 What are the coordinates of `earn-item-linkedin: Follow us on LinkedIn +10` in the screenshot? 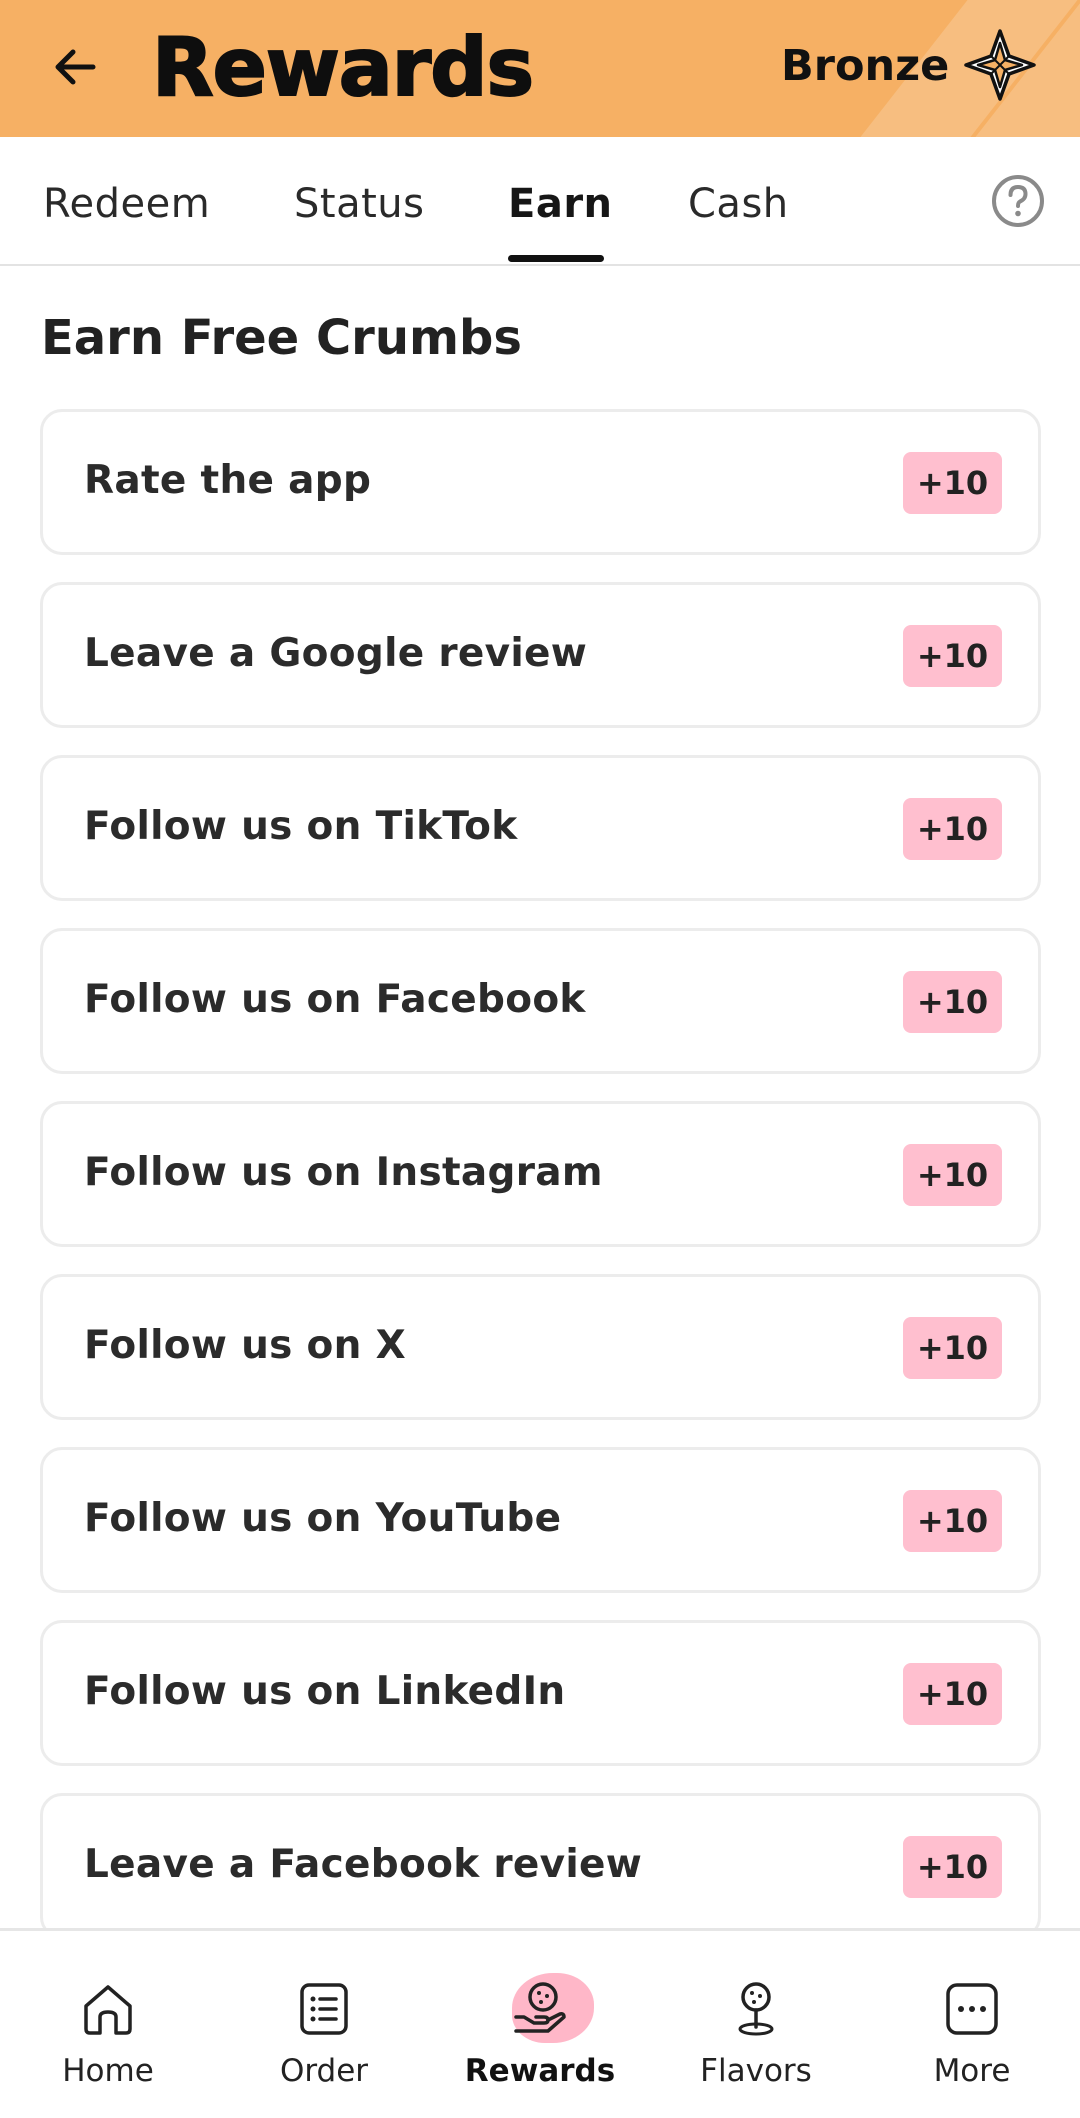 It's located at (540, 1693).